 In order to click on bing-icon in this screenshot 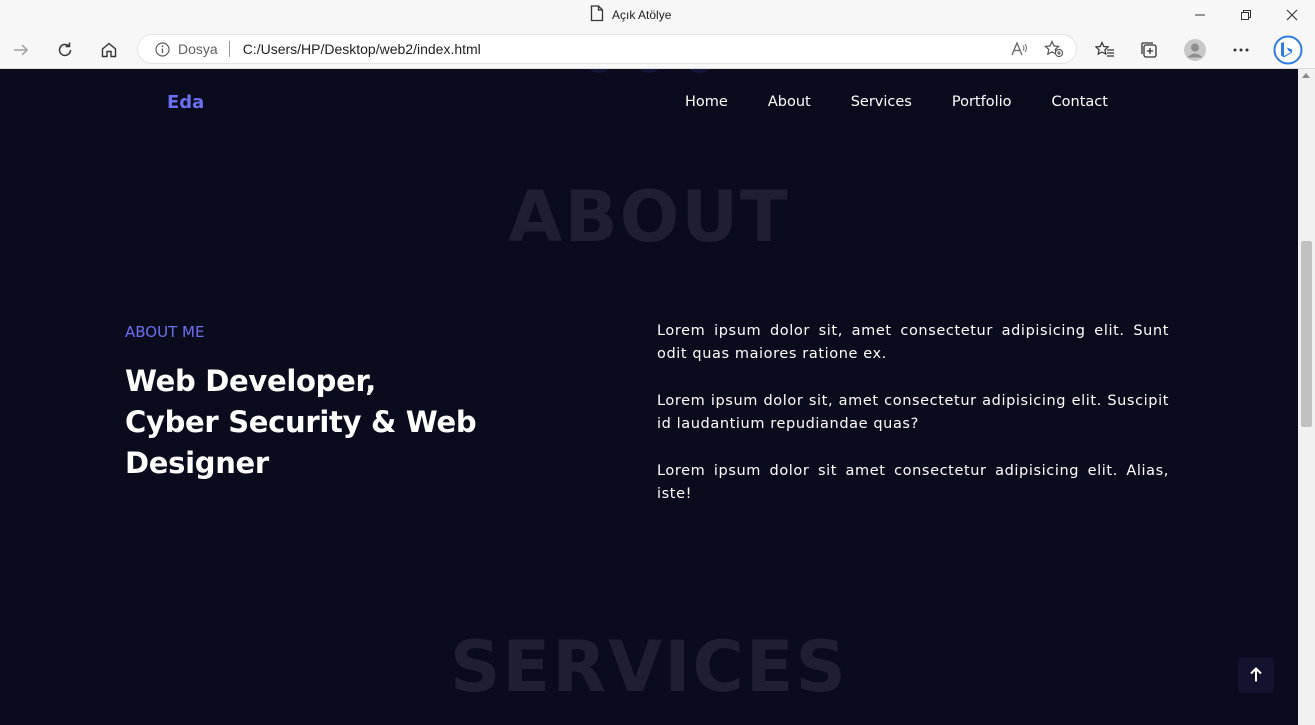, I will do `click(1288, 50)`.